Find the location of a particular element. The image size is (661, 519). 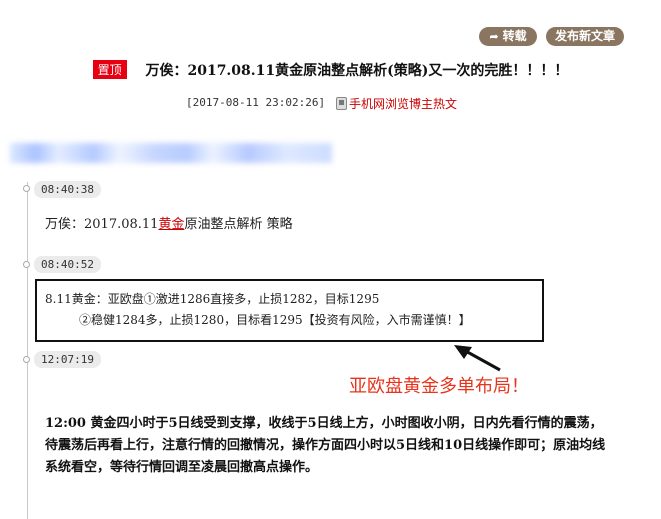

mobile-link-label: 手机网浏览博主热文 is located at coordinates (403, 104).